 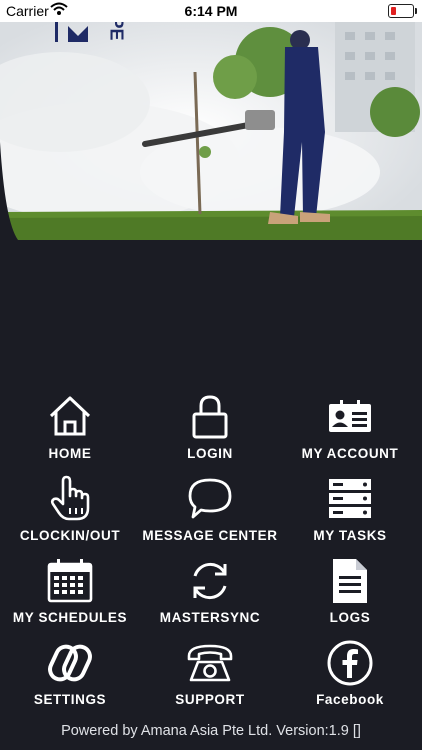 What do you see at coordinates (210, 499) in the screenshot?
I see `speech-bubble-icon` at bounding box center [210, 499].